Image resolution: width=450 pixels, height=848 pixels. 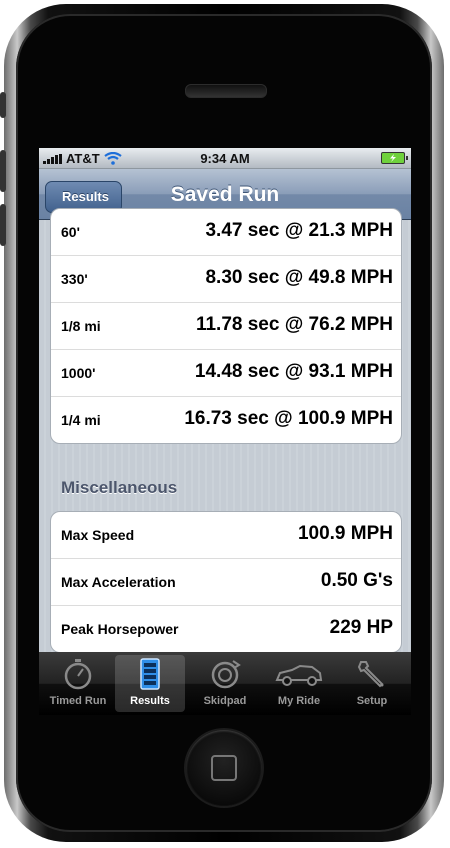 What do you see at coordinates (118, 582) in the screenshot?
I see `row-label: Max Acceleration` at bounding box center [118, 582].